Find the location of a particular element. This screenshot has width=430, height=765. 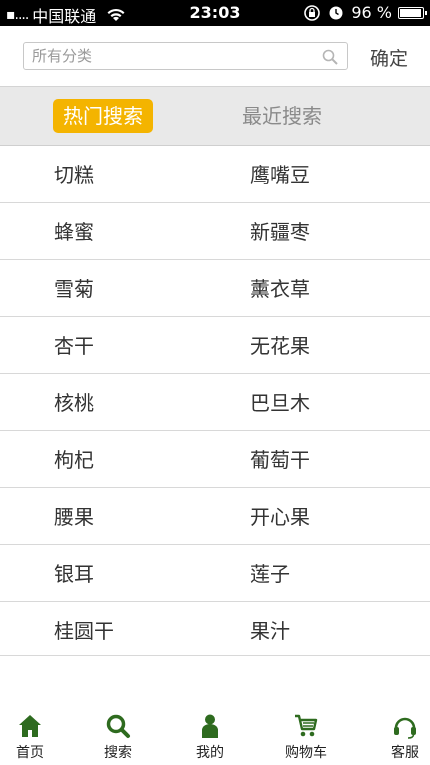

list-row: 切糕 鹰嘴豆 is located at coordinates (215, 174).